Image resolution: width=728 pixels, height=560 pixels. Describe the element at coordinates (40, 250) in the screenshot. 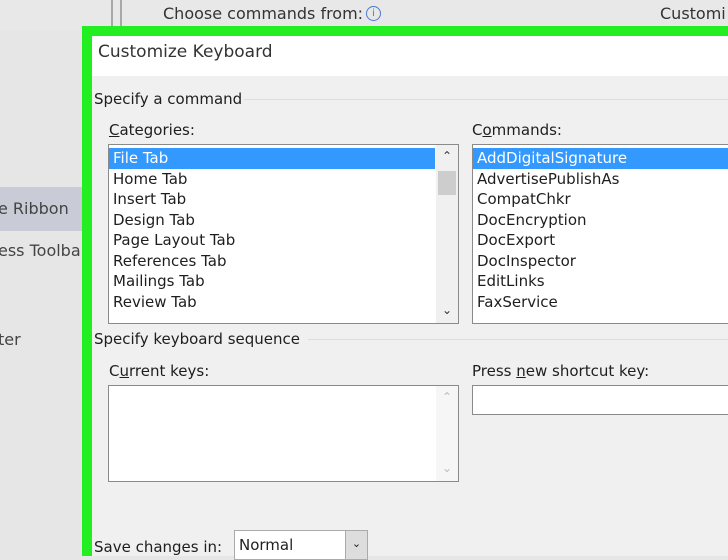

I see `sidebar-item-quick-access-toolbar: ess Toolba` at that location.